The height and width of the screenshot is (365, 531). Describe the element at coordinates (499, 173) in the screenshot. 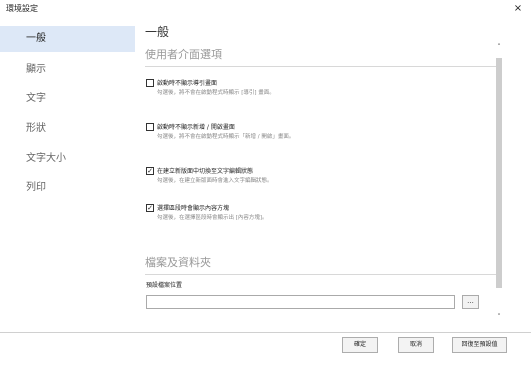

I see `scroll-thumb` at that location.